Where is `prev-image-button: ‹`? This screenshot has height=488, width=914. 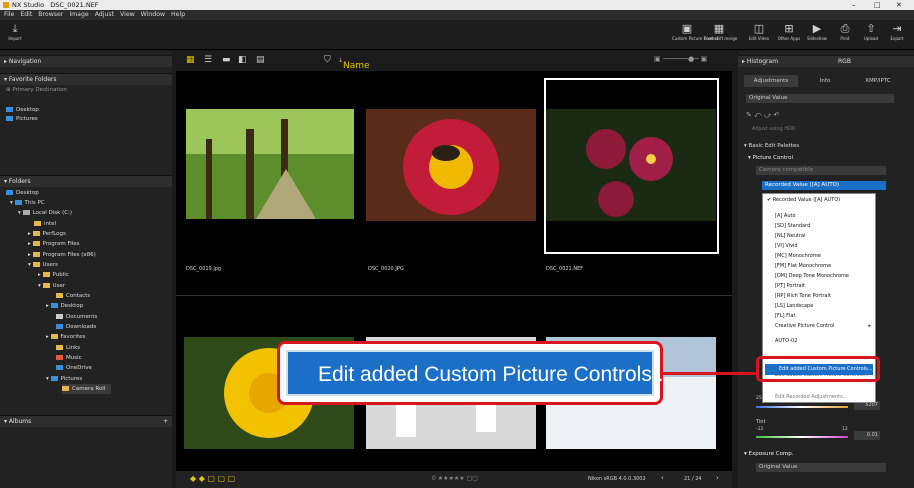 prev-image-button: ‹ is located at coordinates (662, 478).